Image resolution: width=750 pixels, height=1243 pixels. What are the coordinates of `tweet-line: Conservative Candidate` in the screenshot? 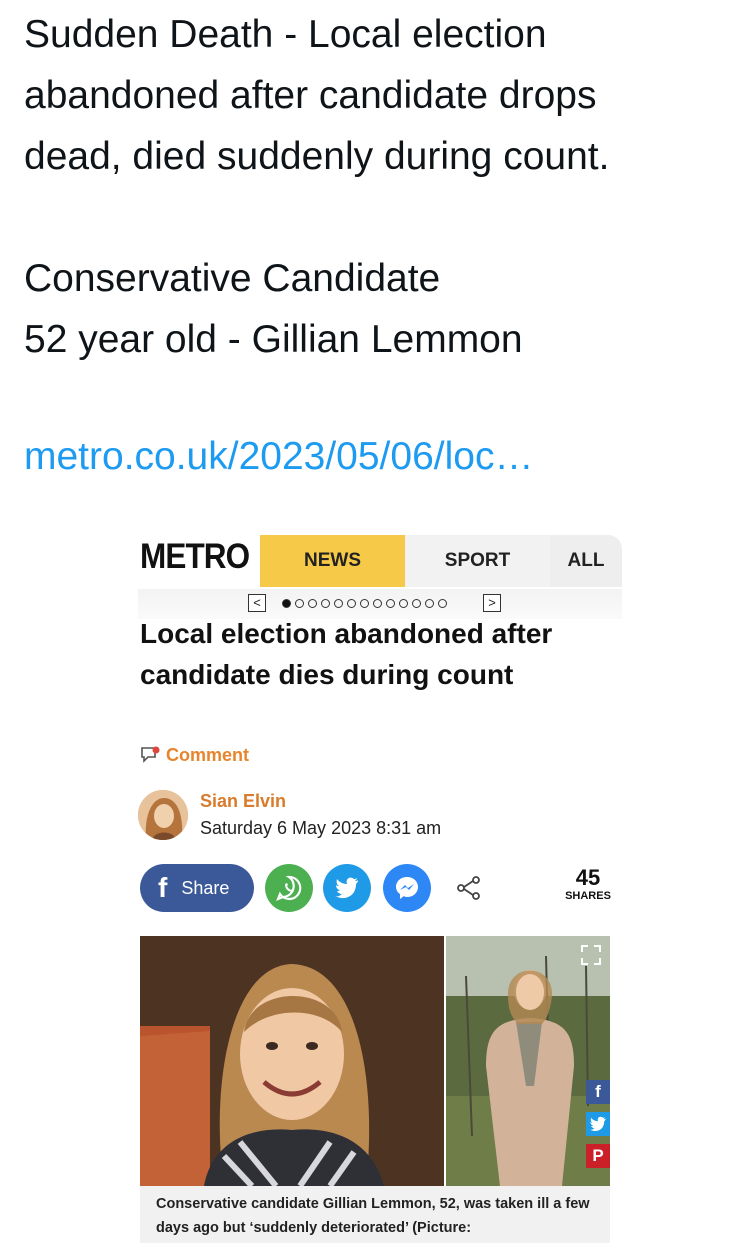 It's located at (232, 278).